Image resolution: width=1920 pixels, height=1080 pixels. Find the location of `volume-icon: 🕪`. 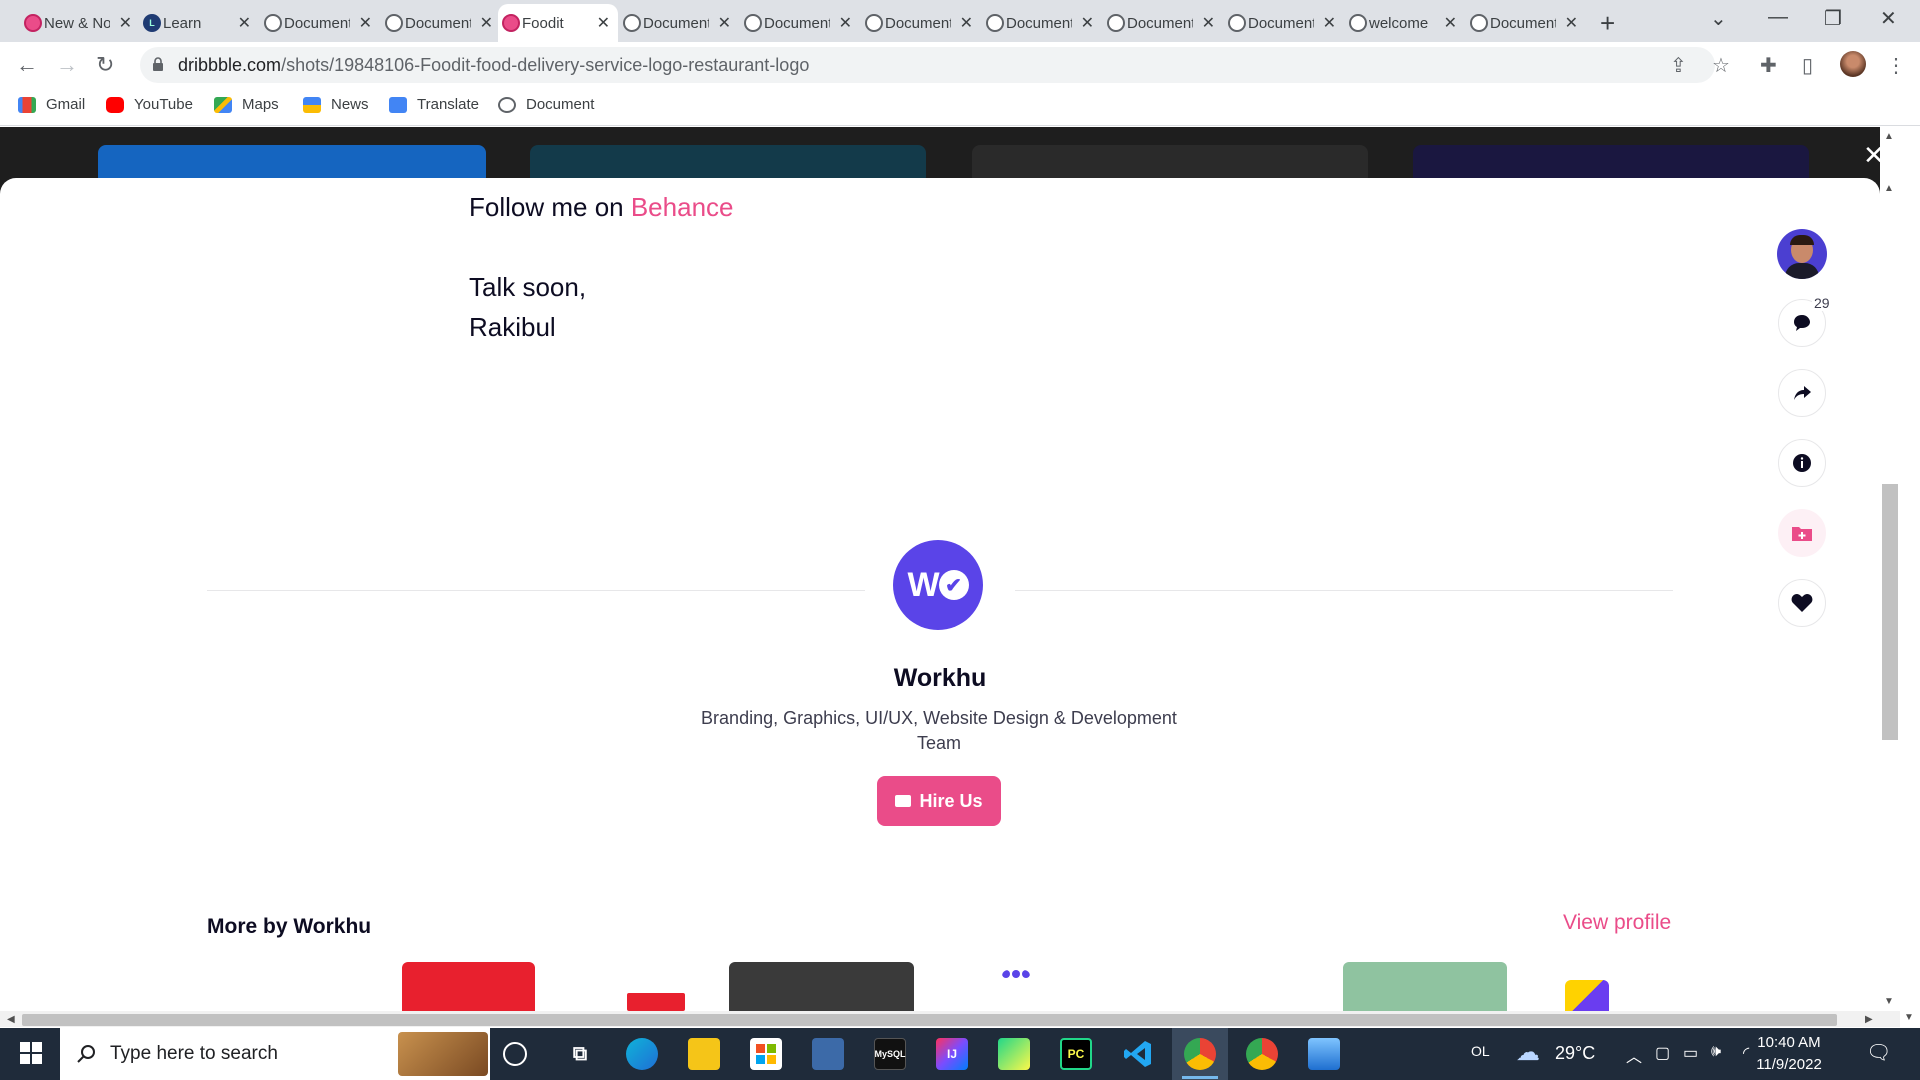

volume-icon: 🕪 is located at coordinates (1716, 1052).